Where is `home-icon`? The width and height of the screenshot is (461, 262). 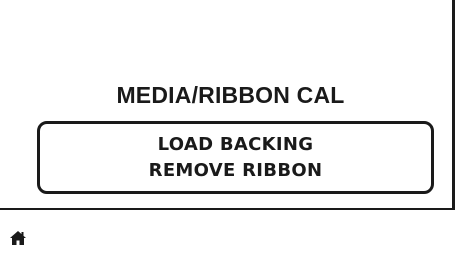 home-icon is located at coordinates (18, 238).